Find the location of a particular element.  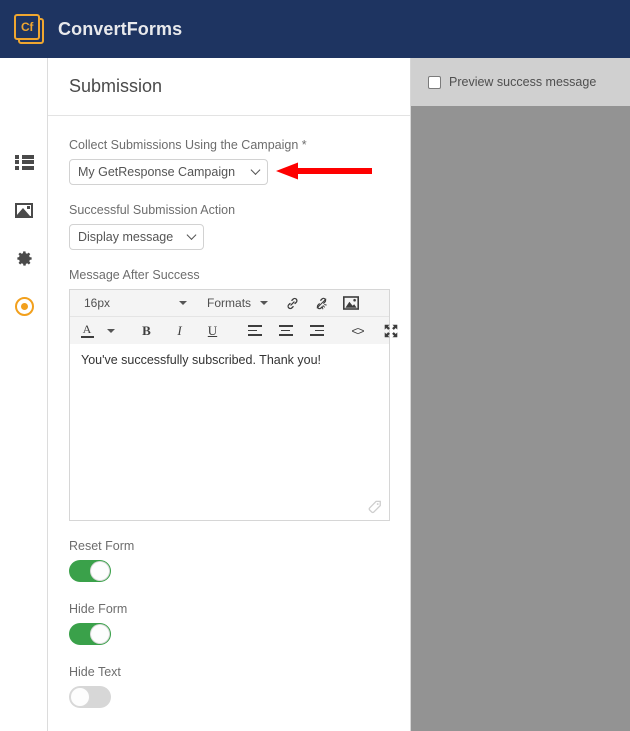

logo-front-square: Cf is located at coordinates (27, 27).